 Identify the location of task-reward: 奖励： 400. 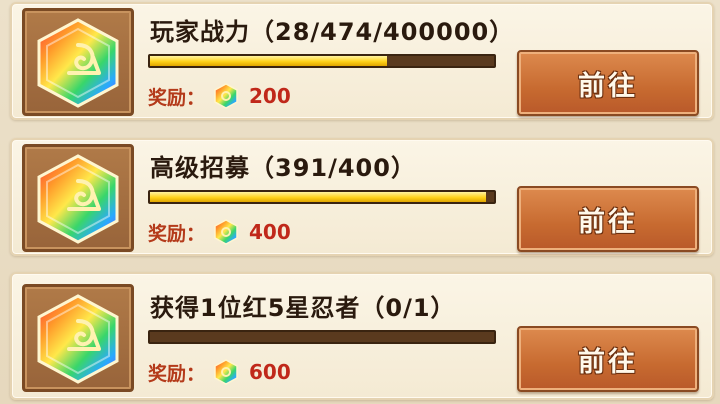
(219, 232).